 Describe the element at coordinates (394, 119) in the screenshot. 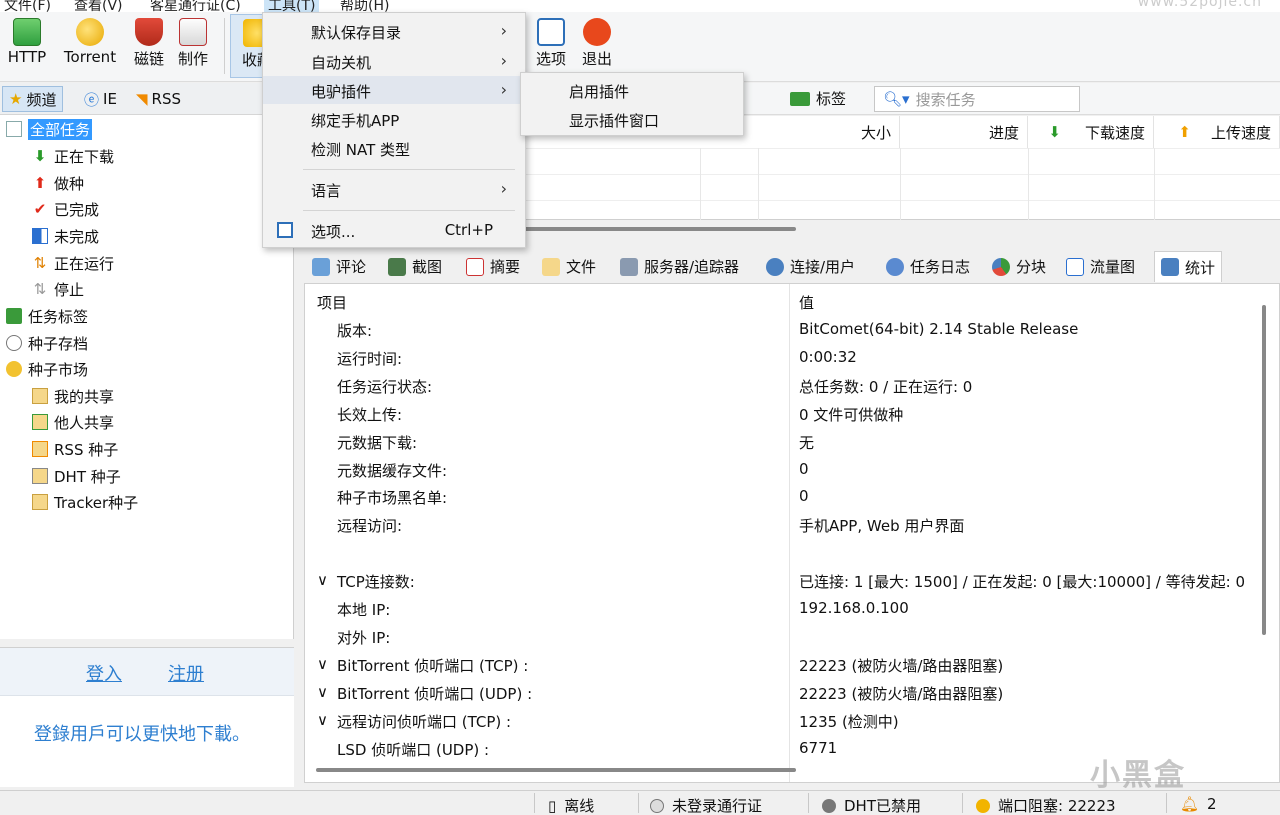

I see `menu-bind-app: 绑定手机APP` at that location.